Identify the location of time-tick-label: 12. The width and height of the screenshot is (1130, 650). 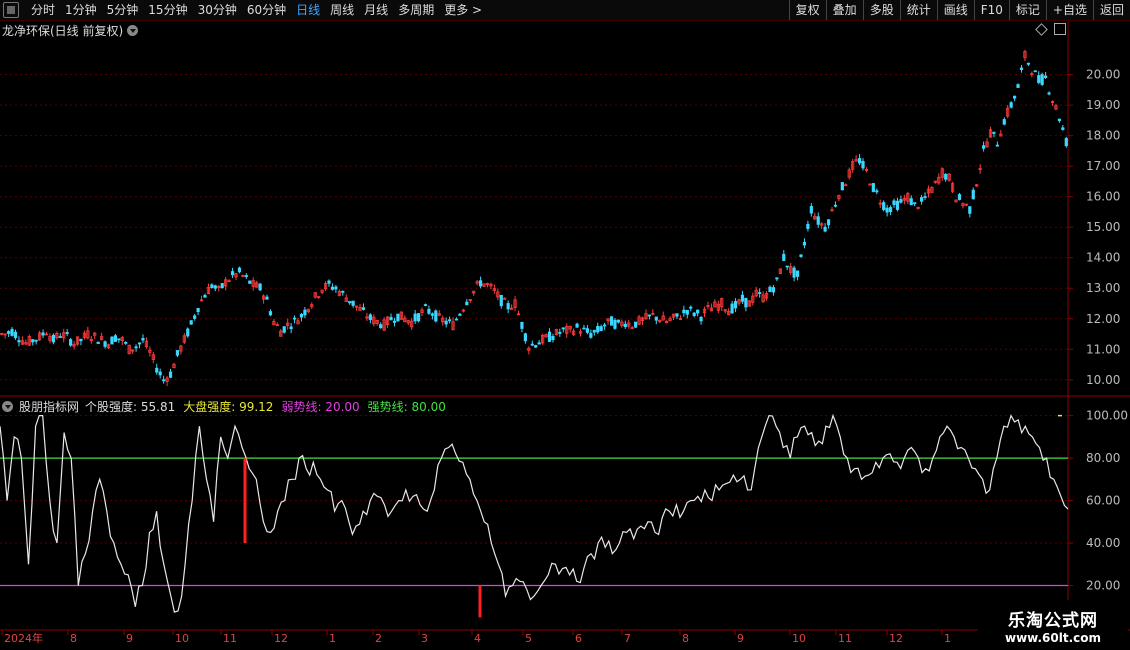
(896, 638).